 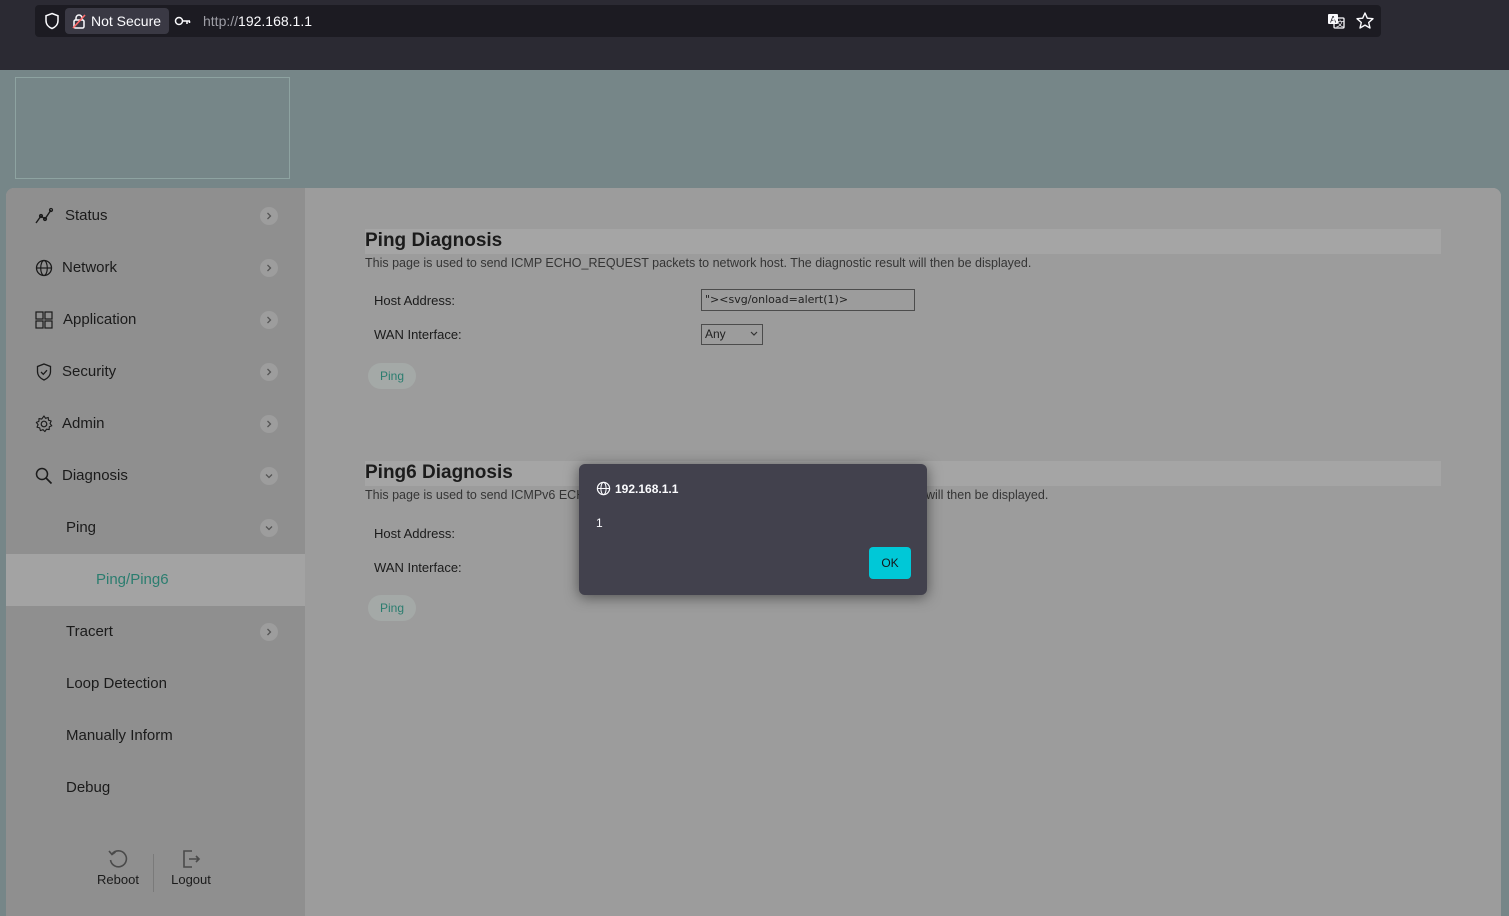 I want to click on ping-section-header, so click(x=903, y=241).